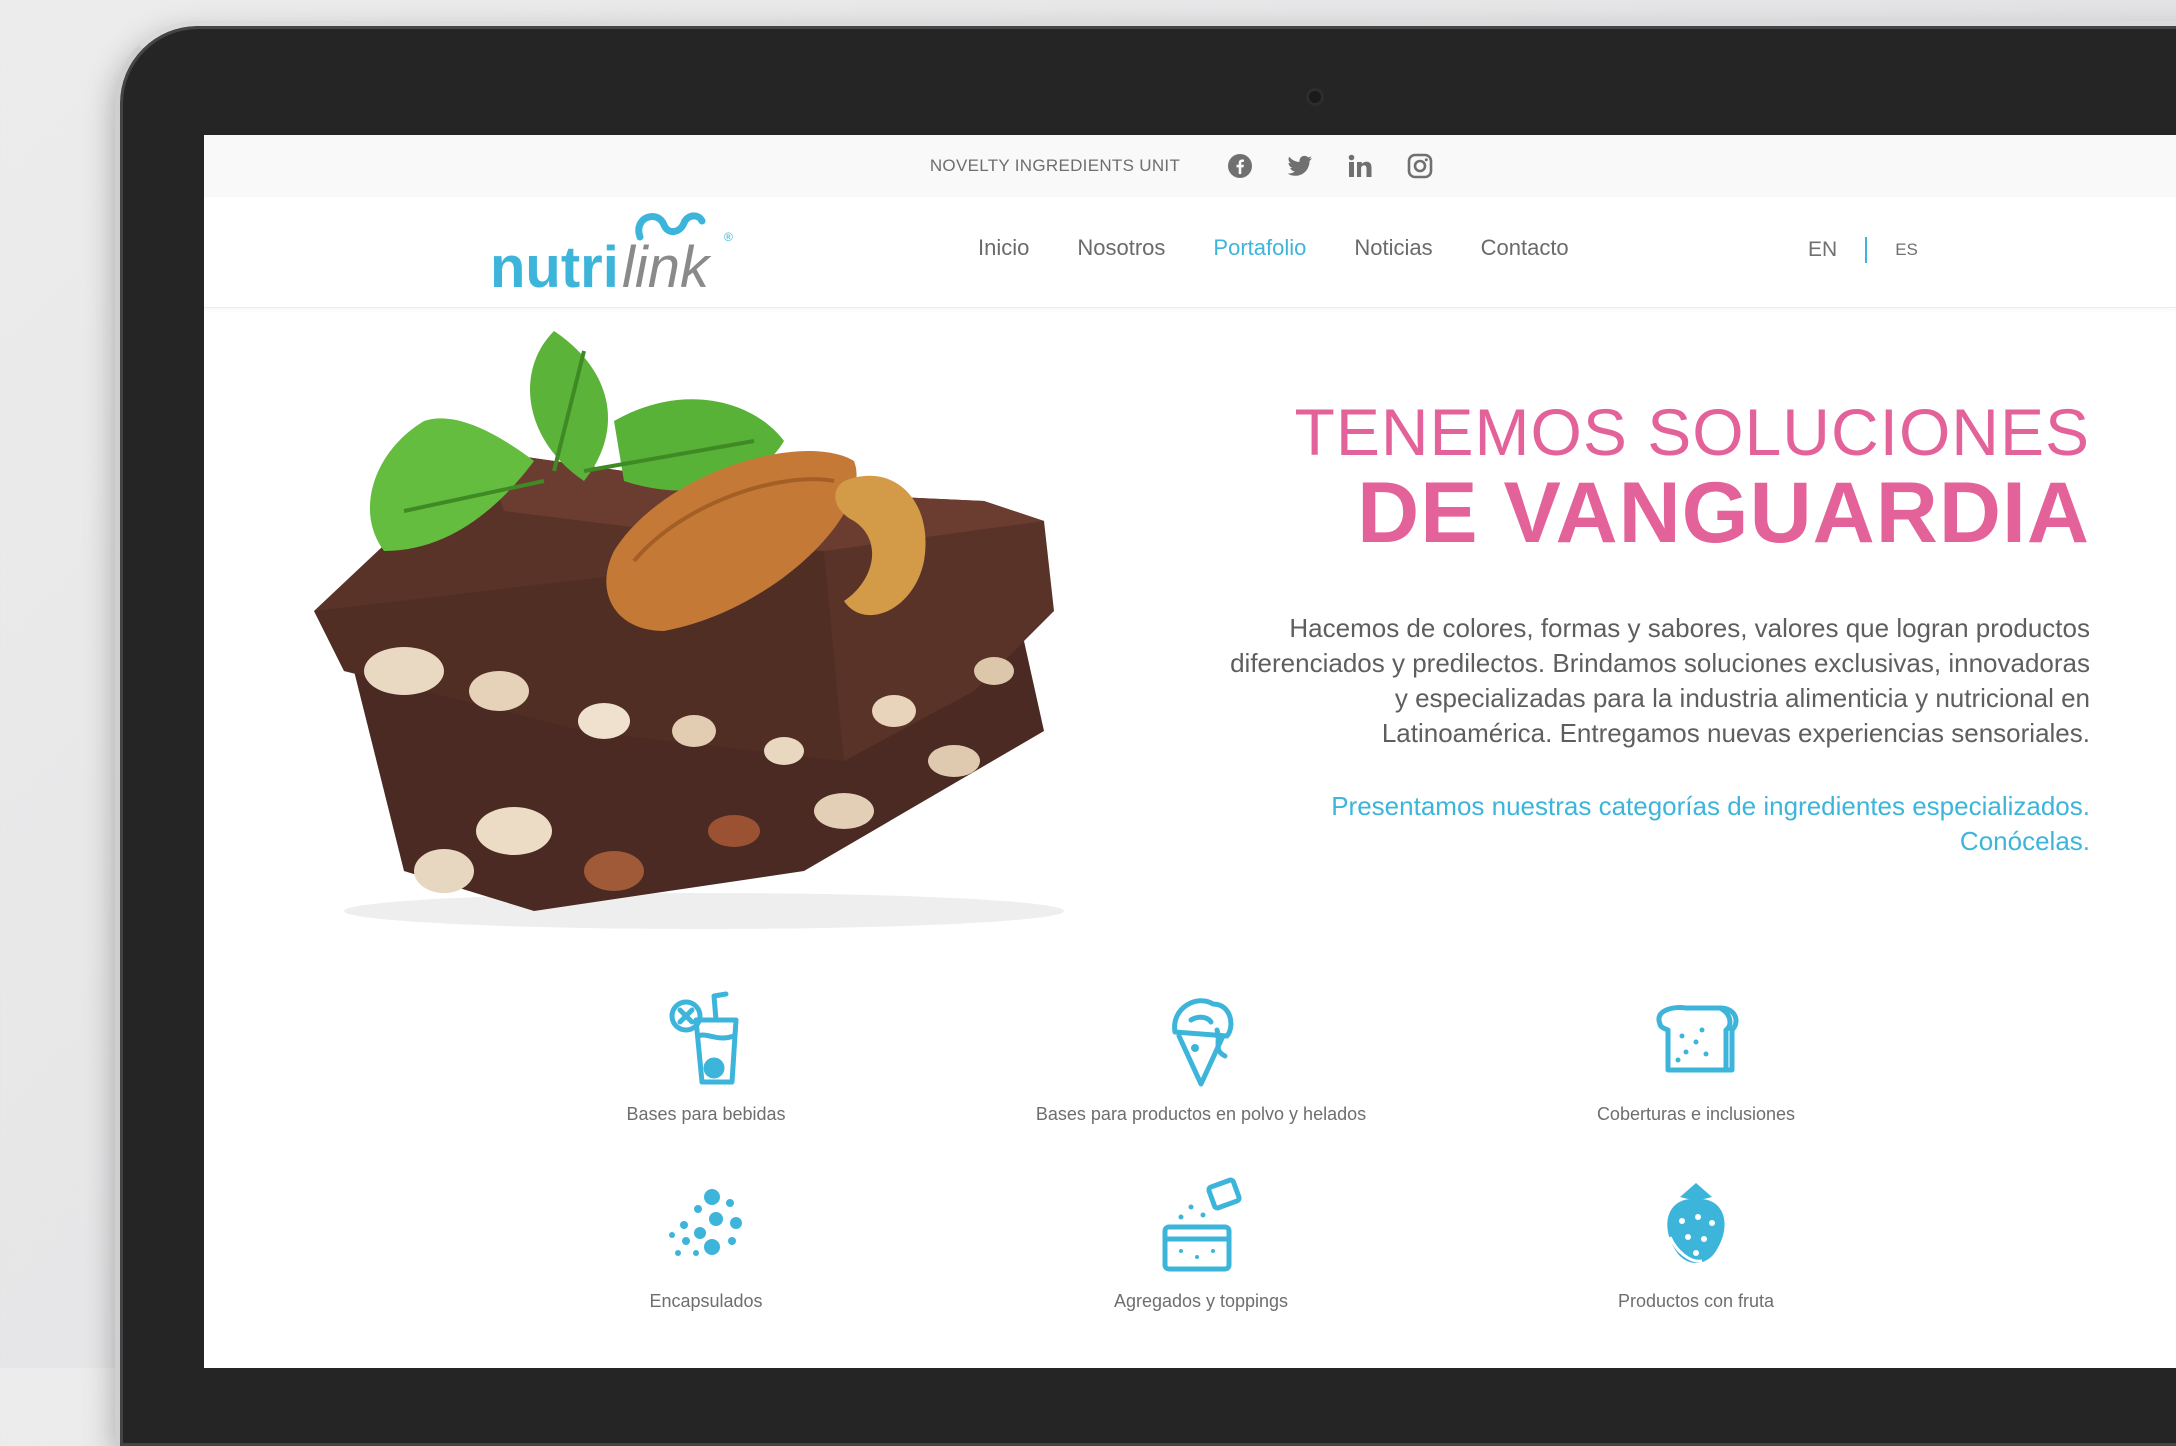 The width and height of the screenshot is (2176, 1446). What do you see at coordinates (728, 237) in the screenshot?
I see `logo-registered-mark: ®` at bounding box center [728, 237].